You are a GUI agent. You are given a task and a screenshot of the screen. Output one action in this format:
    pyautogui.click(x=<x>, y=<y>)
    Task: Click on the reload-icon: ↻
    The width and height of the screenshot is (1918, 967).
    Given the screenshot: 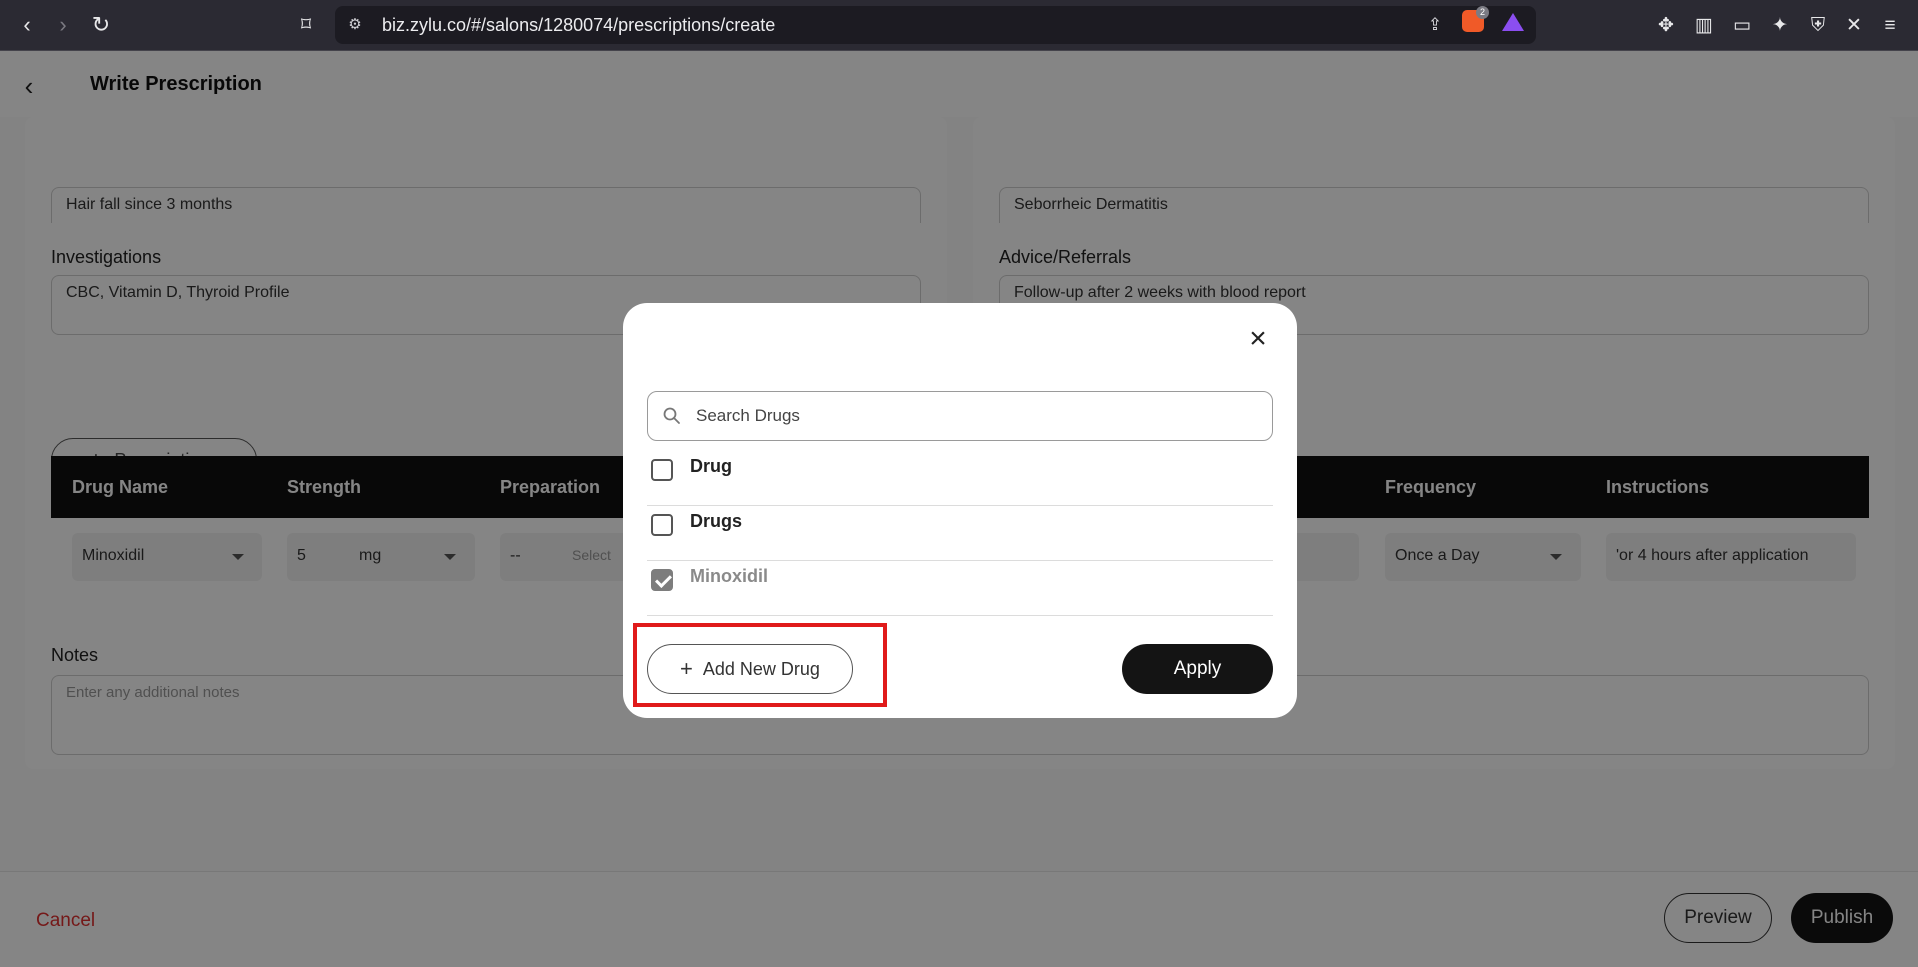 What is the action you would take?
    pyautogui.click(x=101, y=25)
    